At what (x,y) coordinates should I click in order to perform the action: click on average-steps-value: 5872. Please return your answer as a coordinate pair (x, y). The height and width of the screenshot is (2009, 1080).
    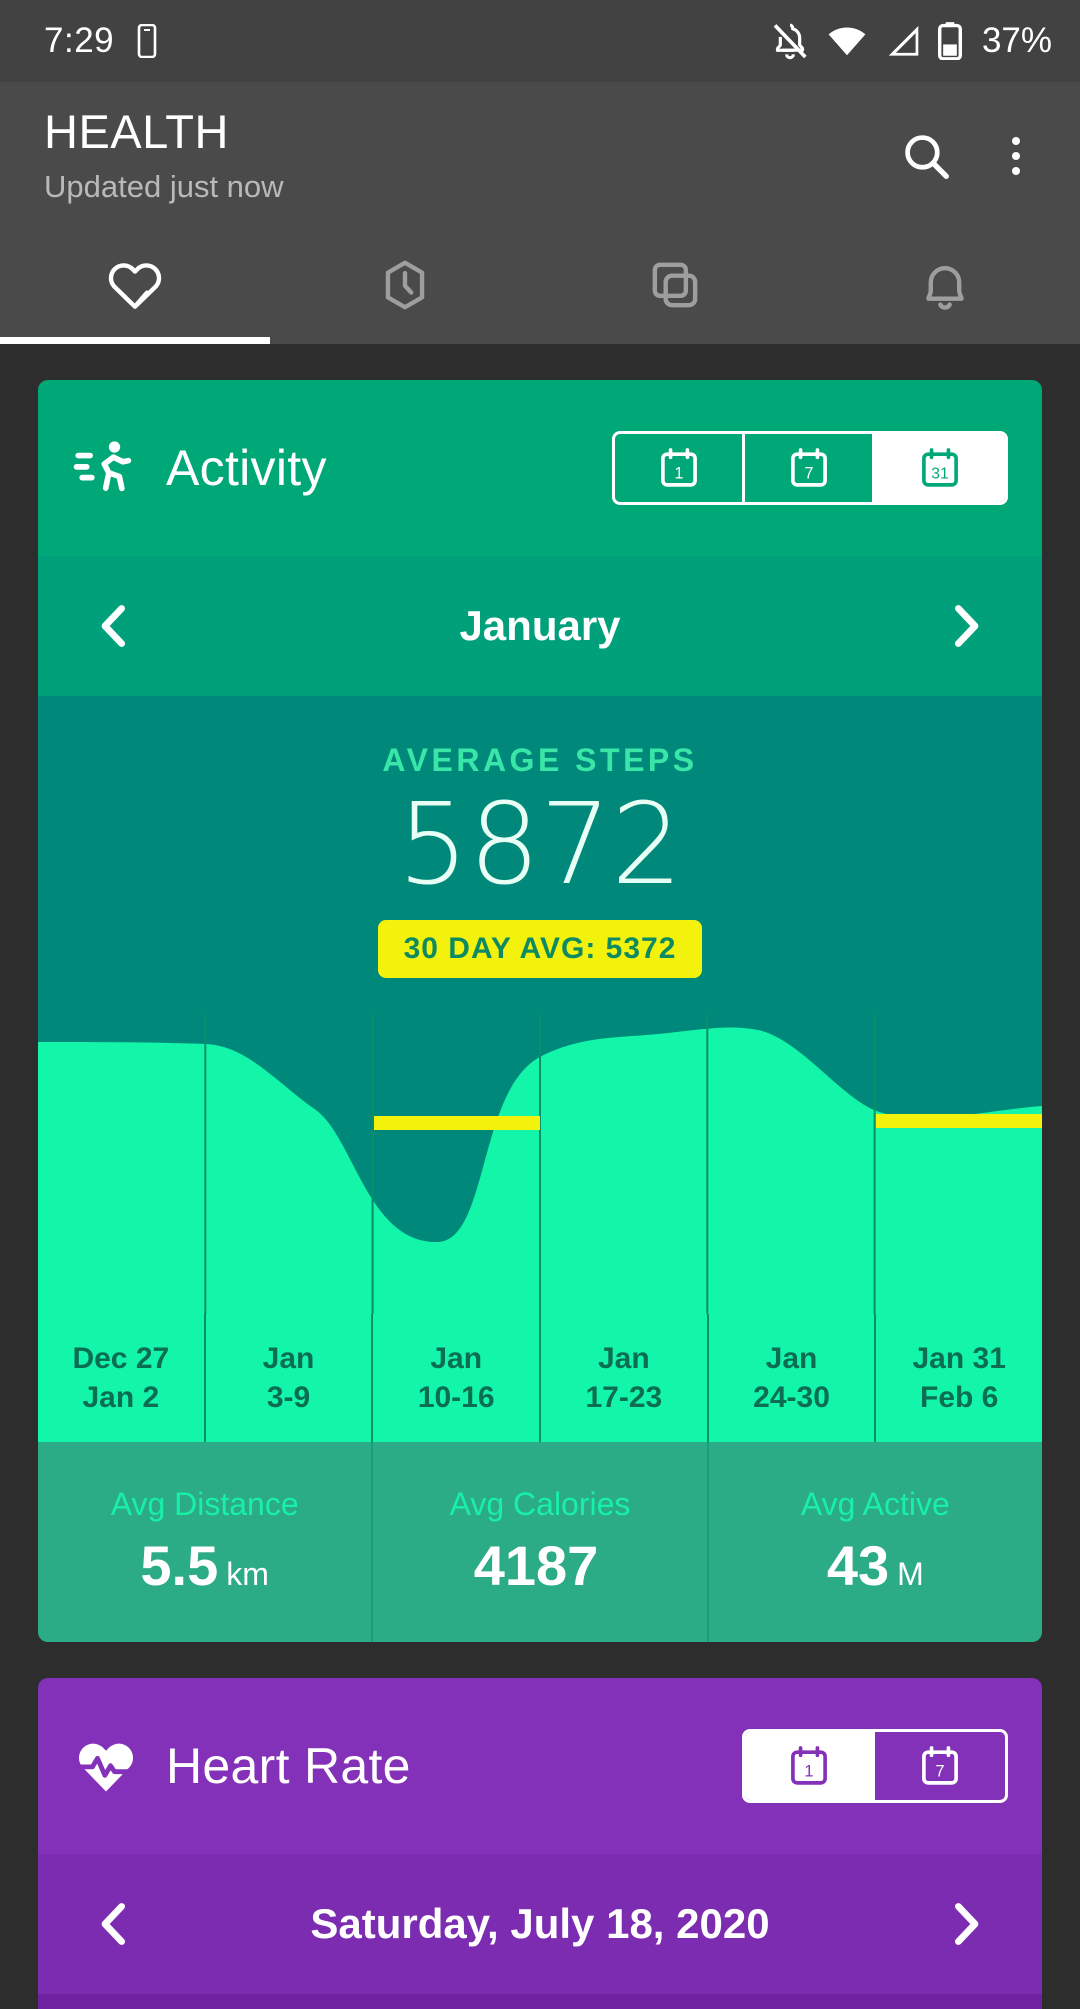
    Looking at the image, I should click on (540, 844).